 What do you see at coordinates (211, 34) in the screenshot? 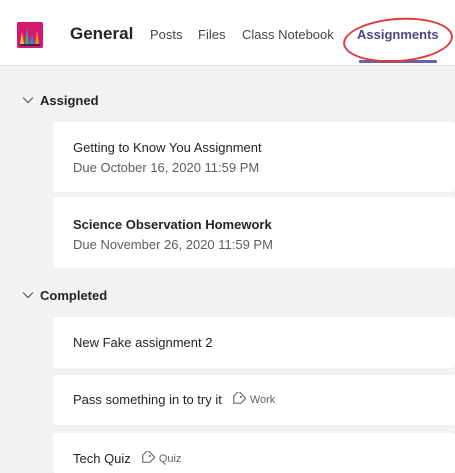
I see `tab-files: Files` at bounding box center [211, 34].